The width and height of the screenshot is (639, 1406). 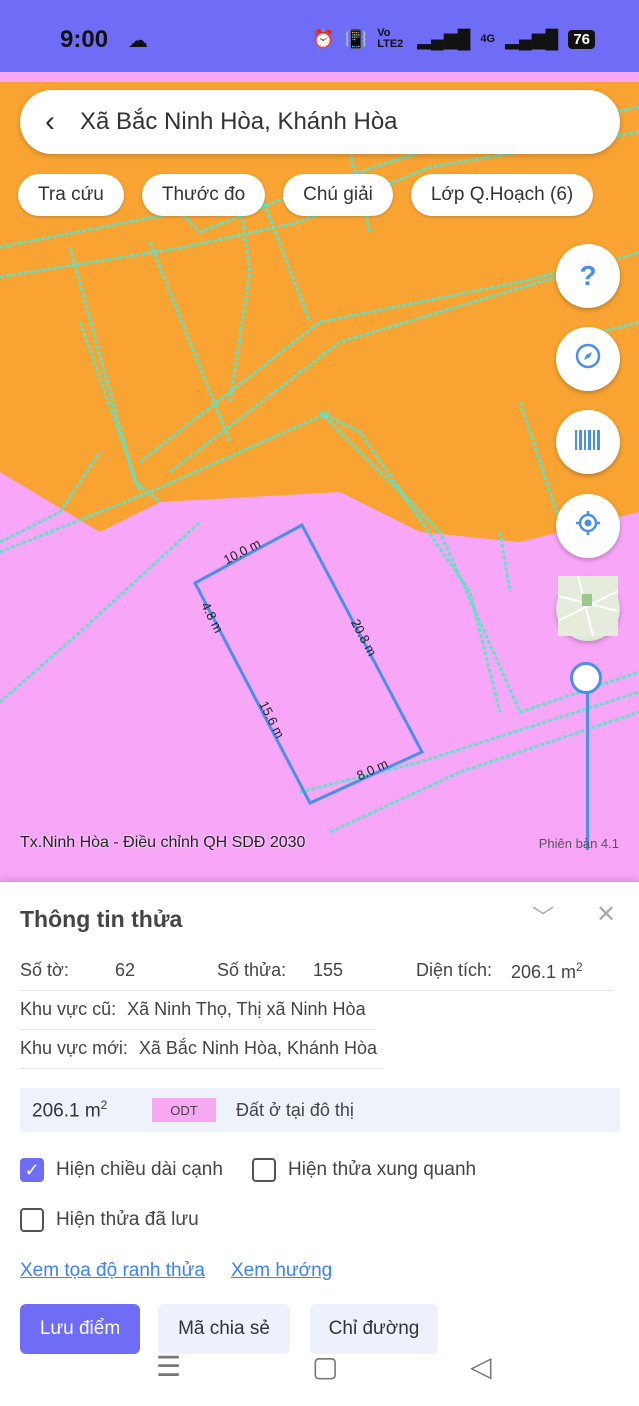 I want to click on map-thumbnail-icon, so click(x=588, y=609).